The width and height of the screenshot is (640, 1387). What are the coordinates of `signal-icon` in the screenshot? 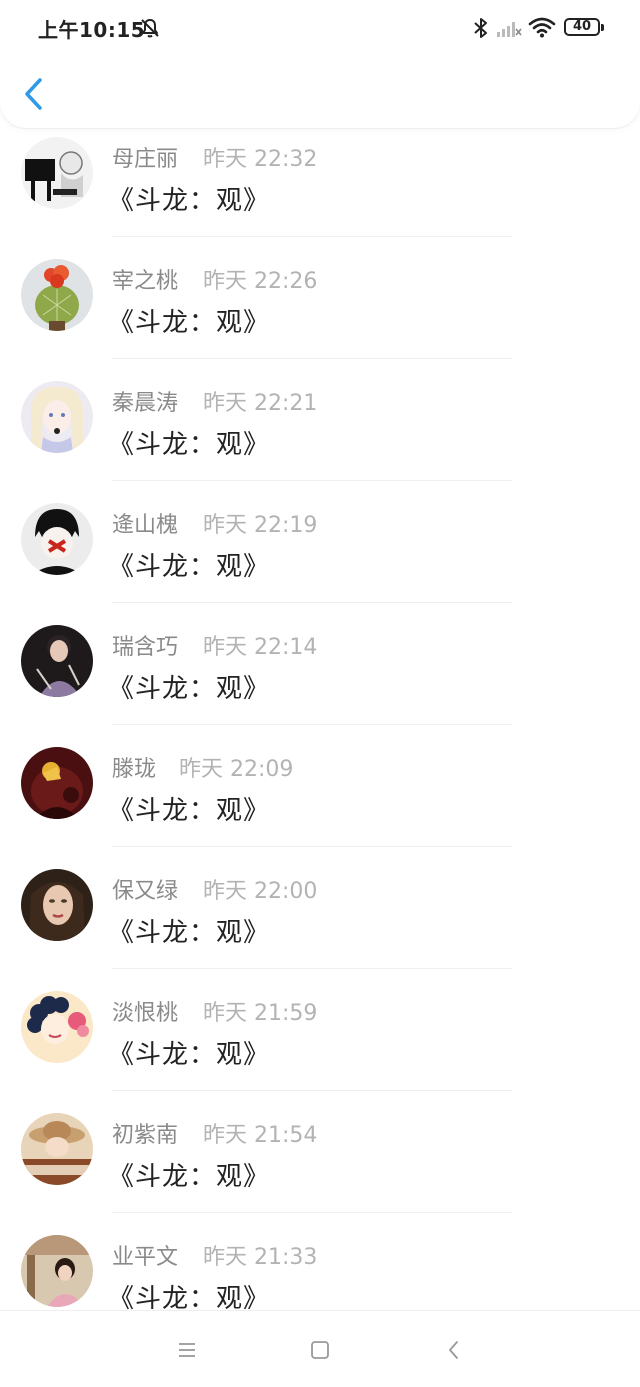 It's located at (509, 29).